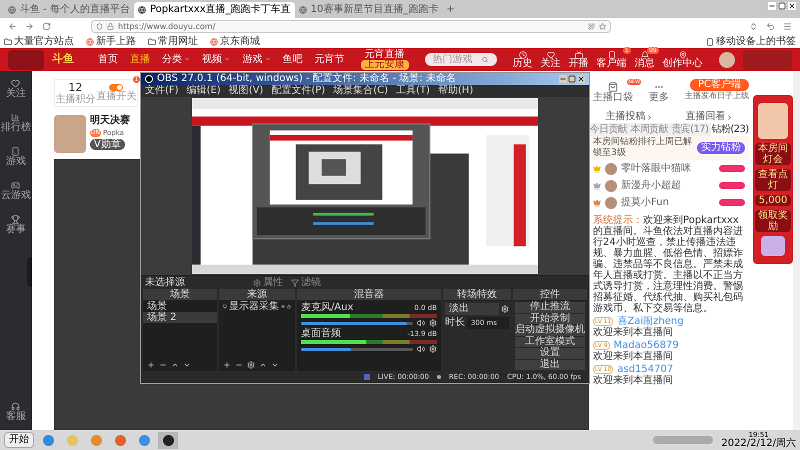 The image size is (800, 450). What do you see at coordinates (730, 129) in the screenshot?
I see `ranking-tab: 钻粉(23)` at bounding box center [730, 129].